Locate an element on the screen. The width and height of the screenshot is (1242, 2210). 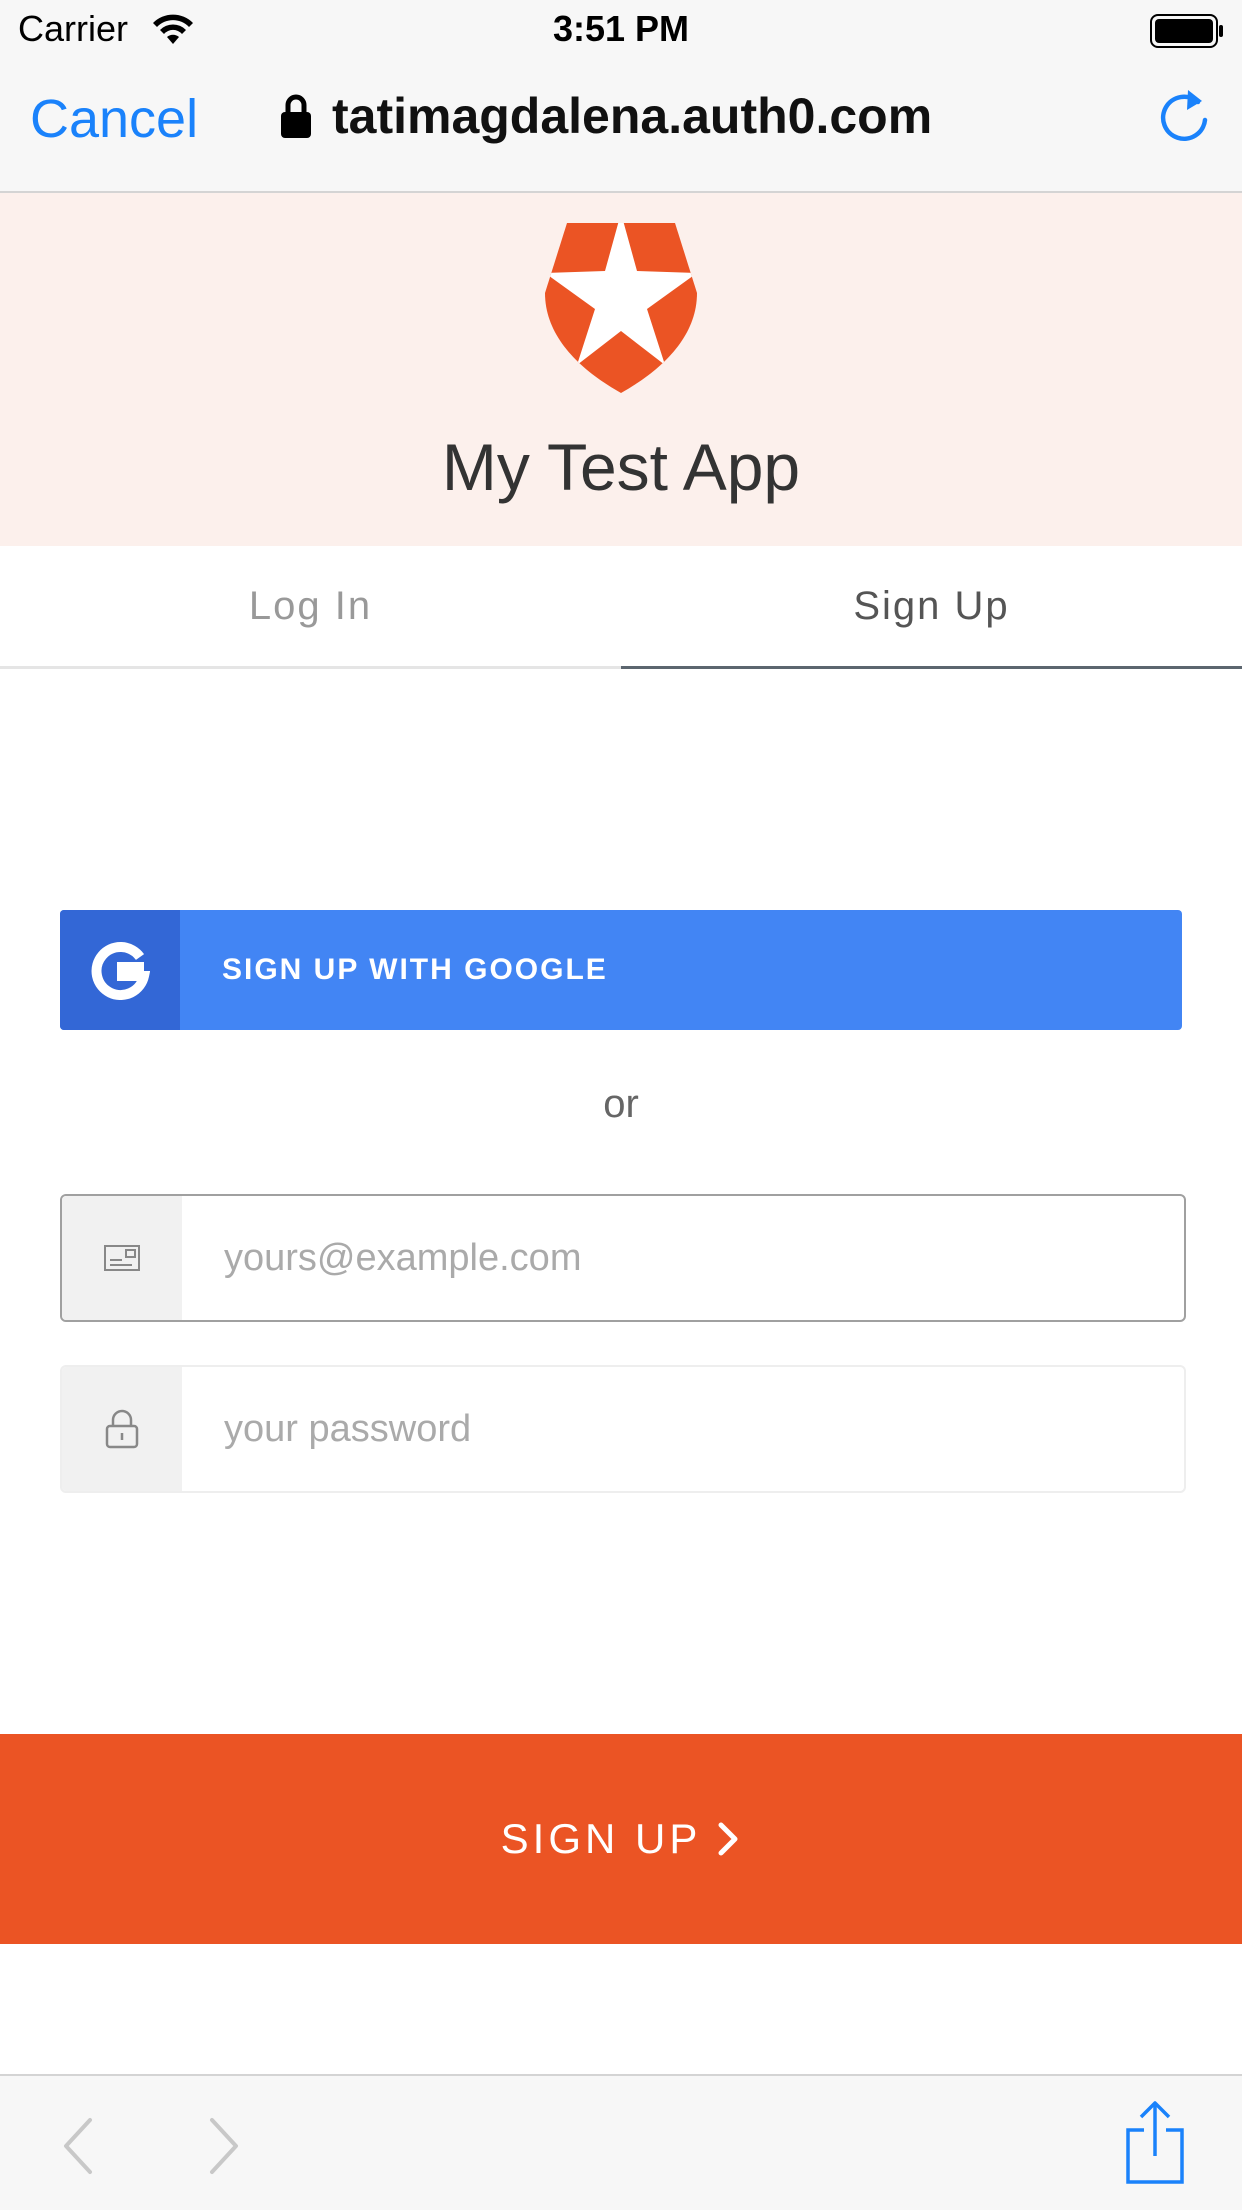
sign-up-submit-label: SIGN UP is located at coordinates (601, 1838).